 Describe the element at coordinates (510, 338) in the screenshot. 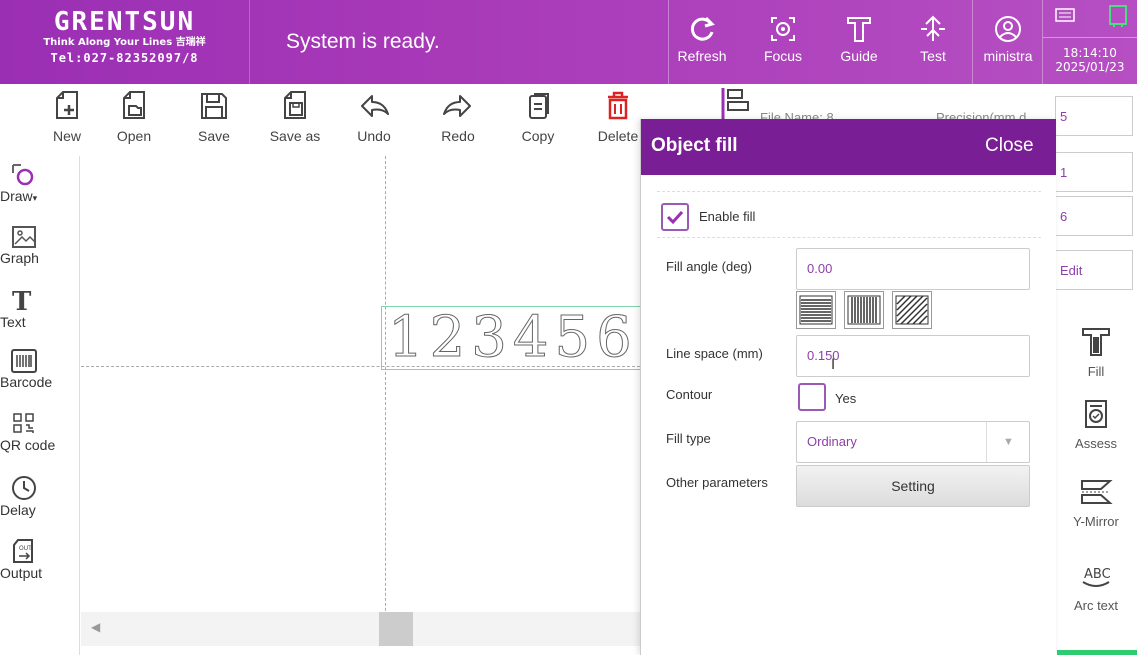

I see `text-object: 1234567` at that location.